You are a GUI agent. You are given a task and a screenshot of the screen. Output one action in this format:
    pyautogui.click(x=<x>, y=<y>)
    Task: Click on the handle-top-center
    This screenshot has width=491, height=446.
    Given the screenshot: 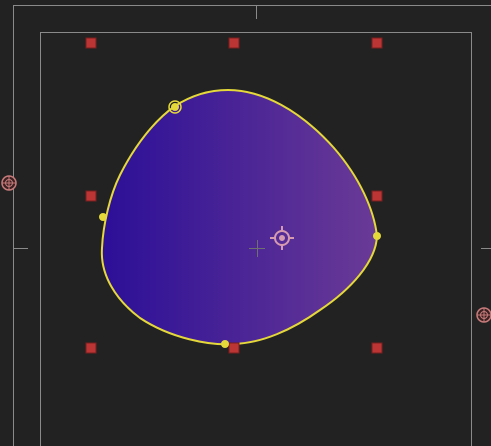 What is the action you would take?
    pyautogui.click(x=234, y=43)
    